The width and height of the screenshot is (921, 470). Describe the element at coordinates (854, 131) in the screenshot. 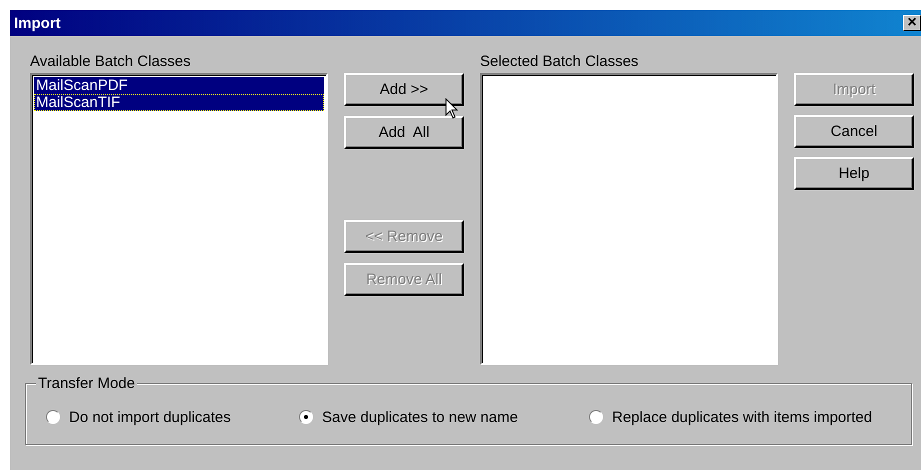

I see `action-button: Cancel` at that location.